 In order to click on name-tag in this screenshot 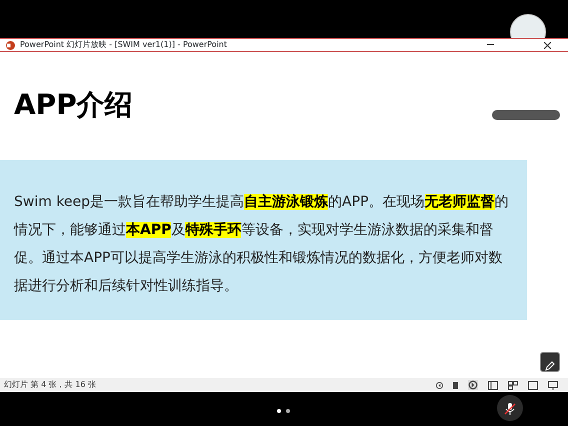, I will do `click(526, 115)`.